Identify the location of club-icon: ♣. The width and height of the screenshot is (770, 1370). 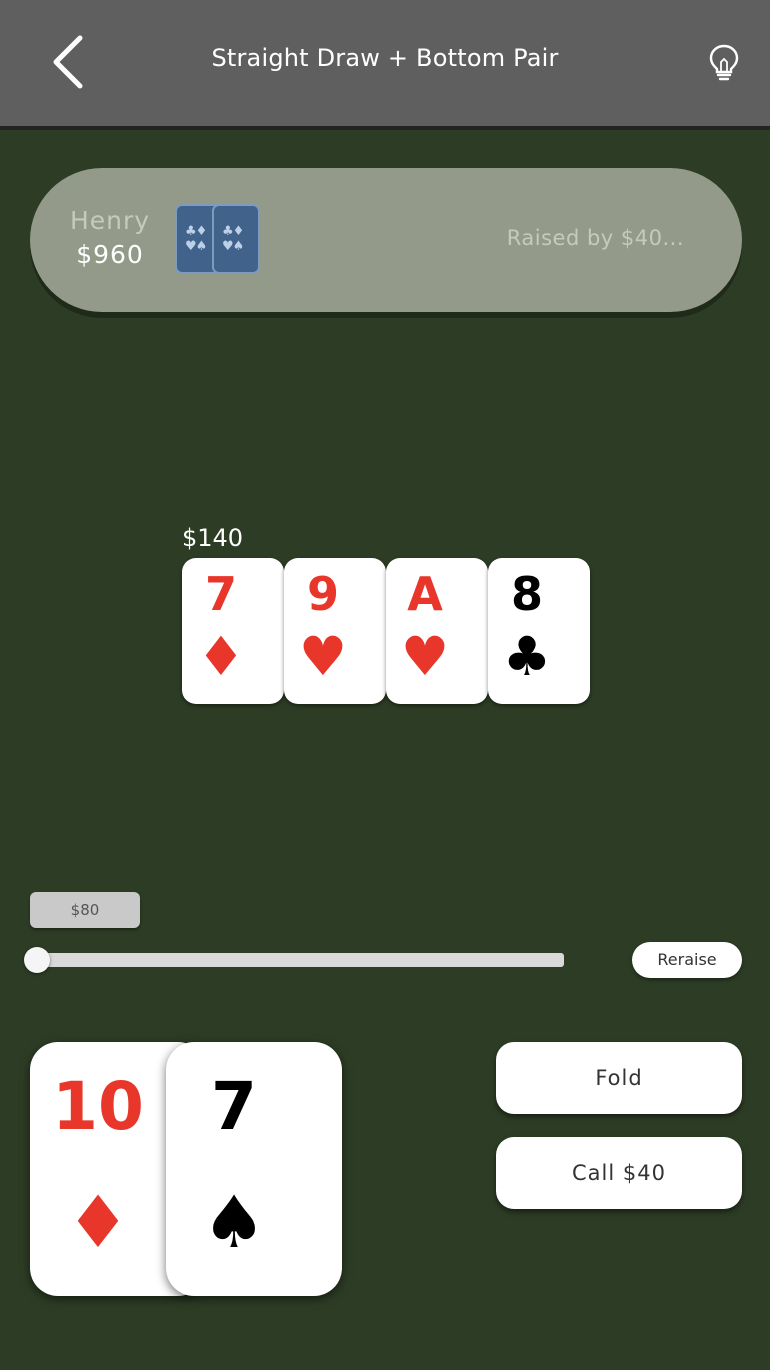
(527, 656).